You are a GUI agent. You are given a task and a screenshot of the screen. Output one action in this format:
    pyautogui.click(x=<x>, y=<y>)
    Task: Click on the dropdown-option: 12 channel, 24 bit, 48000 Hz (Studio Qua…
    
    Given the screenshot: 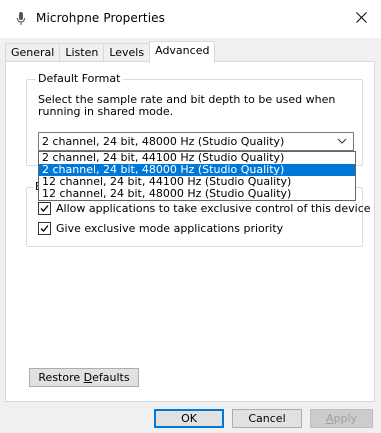 What is the action you would take?
    pyautogui.click(x=197, y=194)
    